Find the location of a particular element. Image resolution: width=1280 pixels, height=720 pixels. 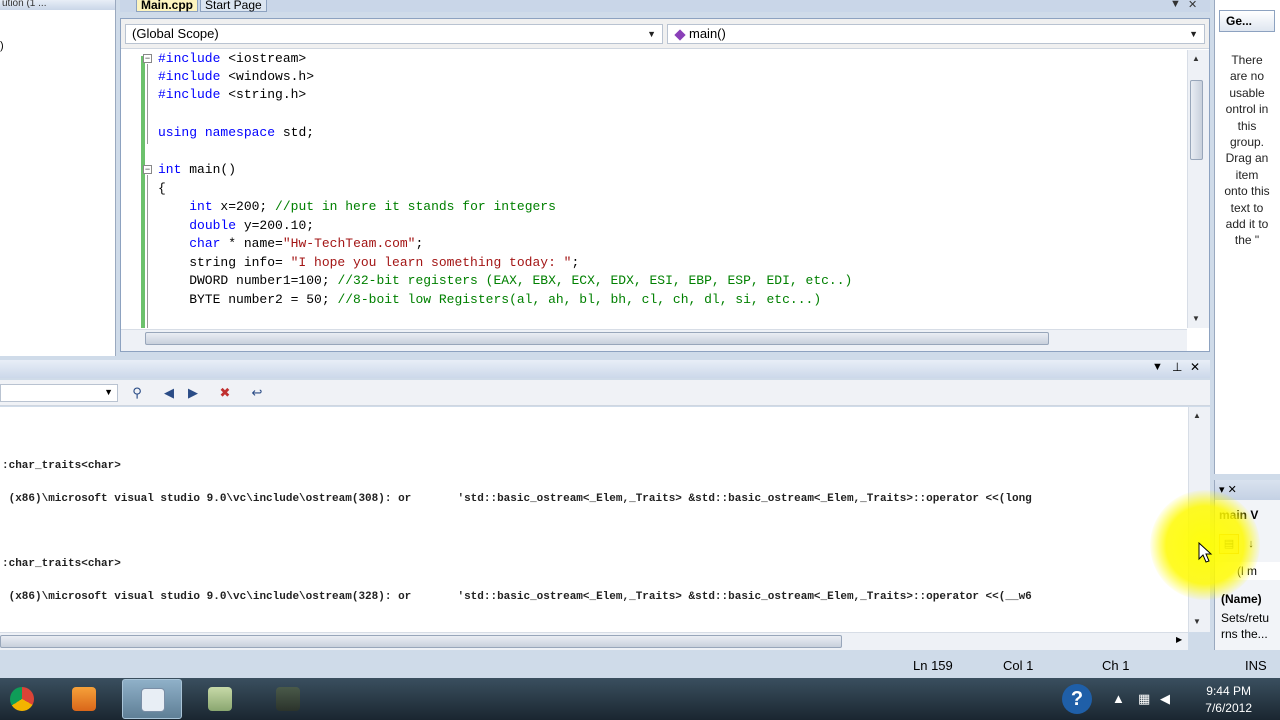

scope-value: (Global Scope) is located at coordinates (175, 33).